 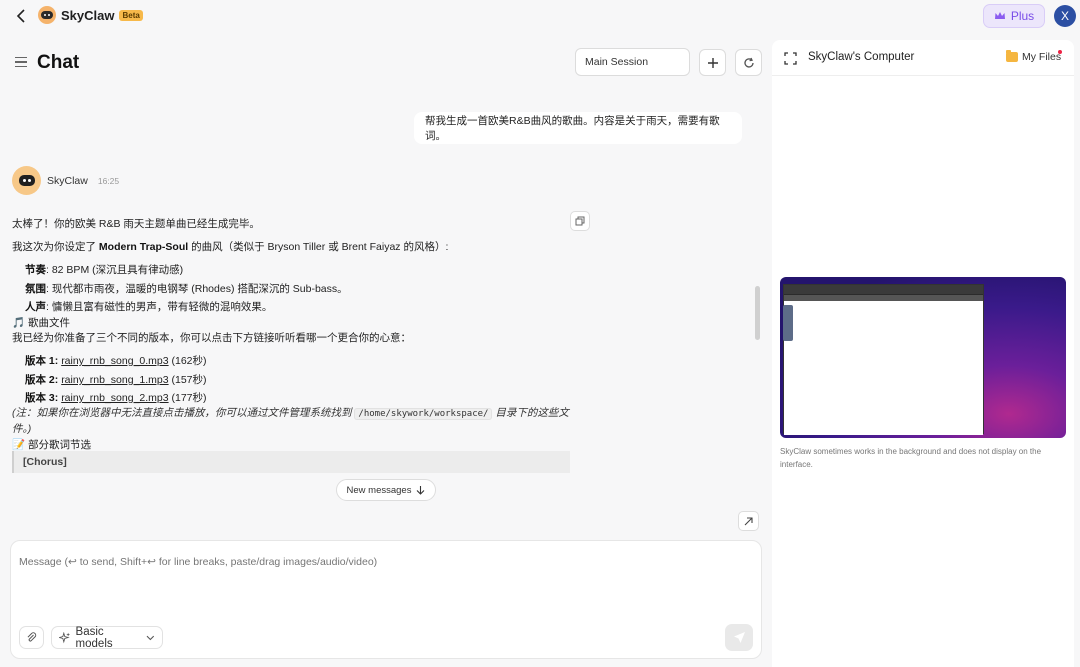 What do you see at coordinates (211, 338) in the screenshot?
I see `files-intro: 我已经为你准备了三个不同的版本，你可以点击下方链接听听看哪一个更合你的心意：` at bounding box center [211, 338].